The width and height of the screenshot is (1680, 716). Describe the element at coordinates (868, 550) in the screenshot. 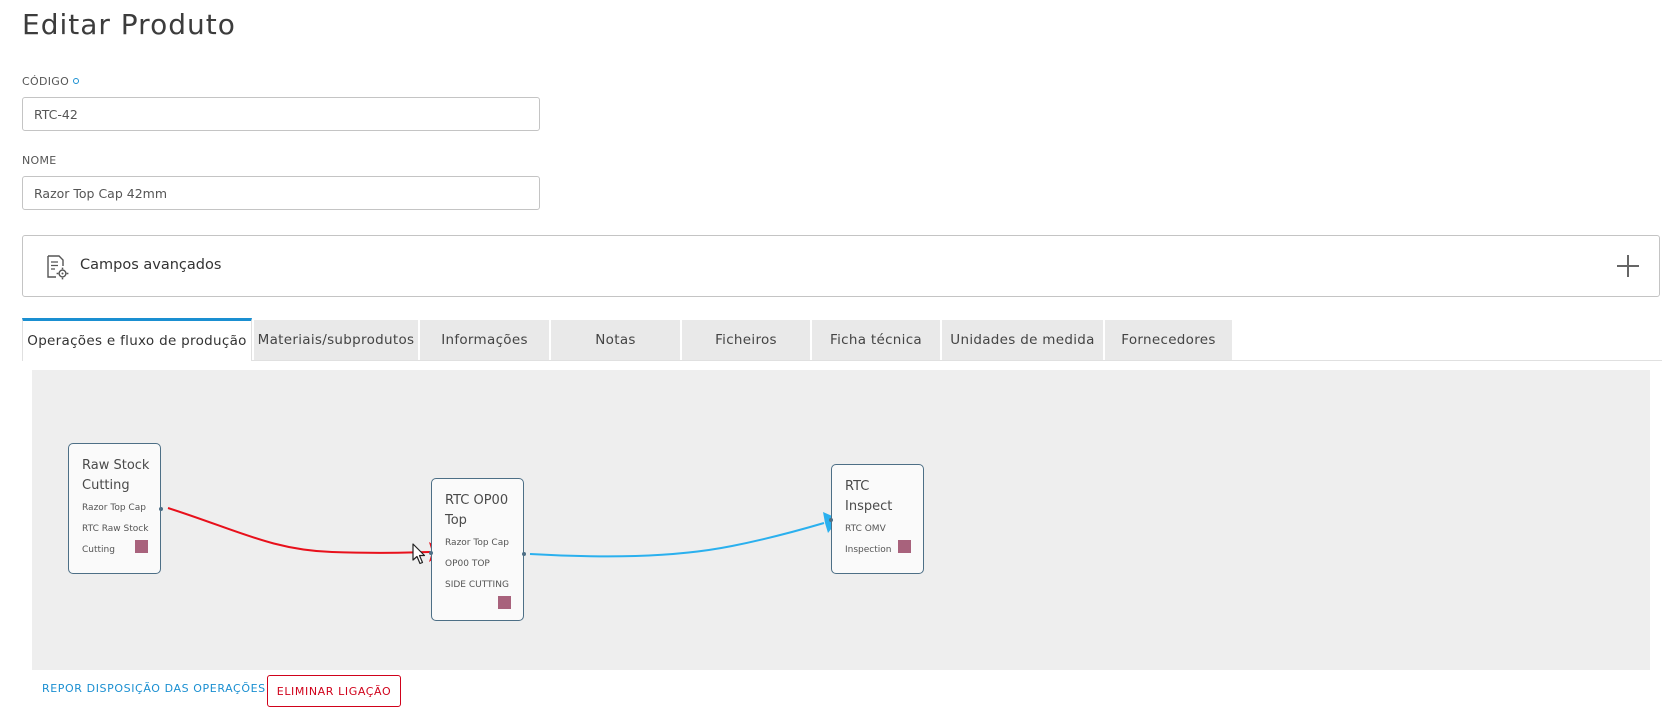

I see `node-detail: Inspection` at that location.